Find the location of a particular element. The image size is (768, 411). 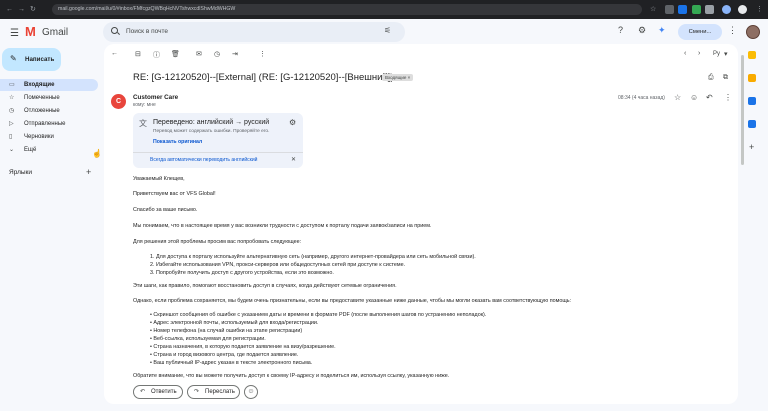

sidebar-item-drafts: ▯ Черновики is located at coordinates (49, 137).